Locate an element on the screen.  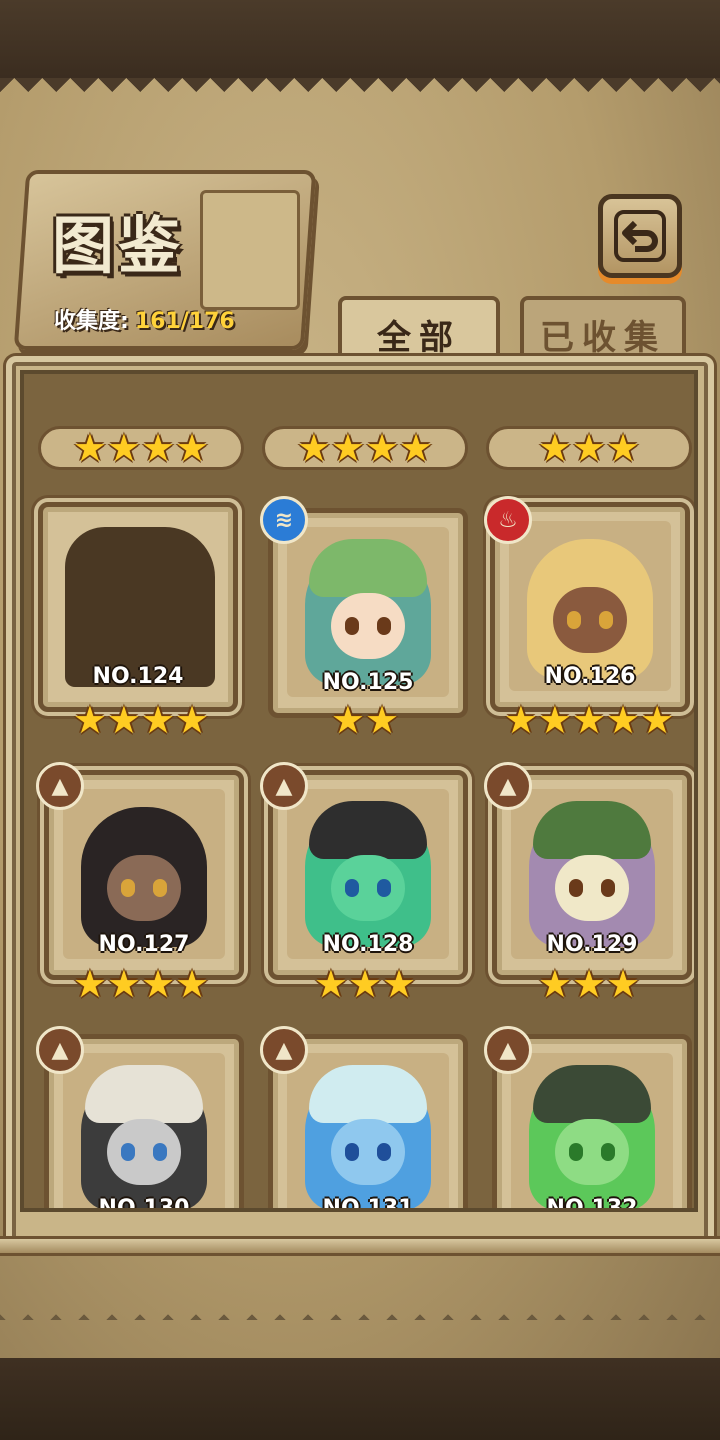
zigzag-border-top is located at coordinates (360, 88).